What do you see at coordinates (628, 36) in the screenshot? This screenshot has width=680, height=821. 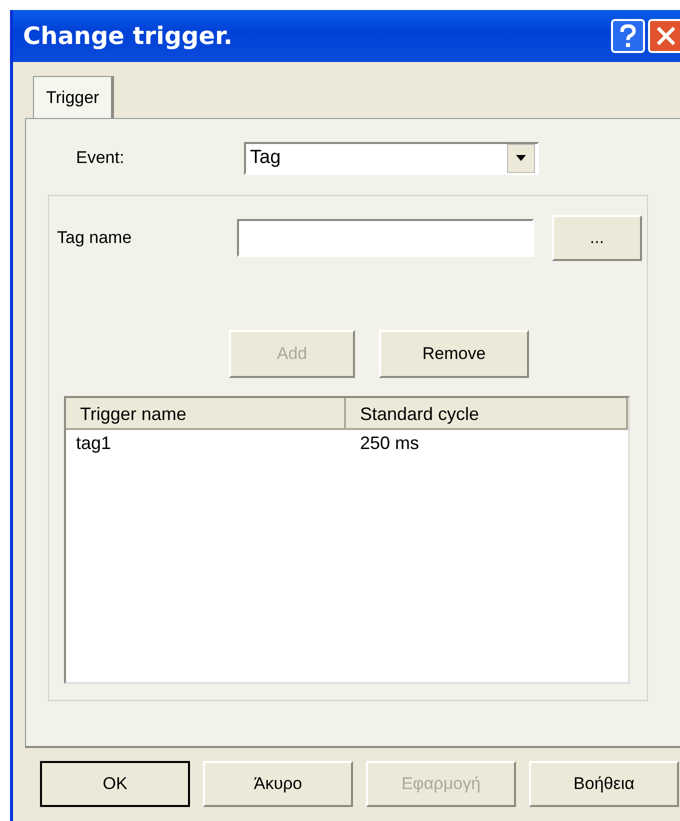 I see `help-button` at bounding box center [628, 36].